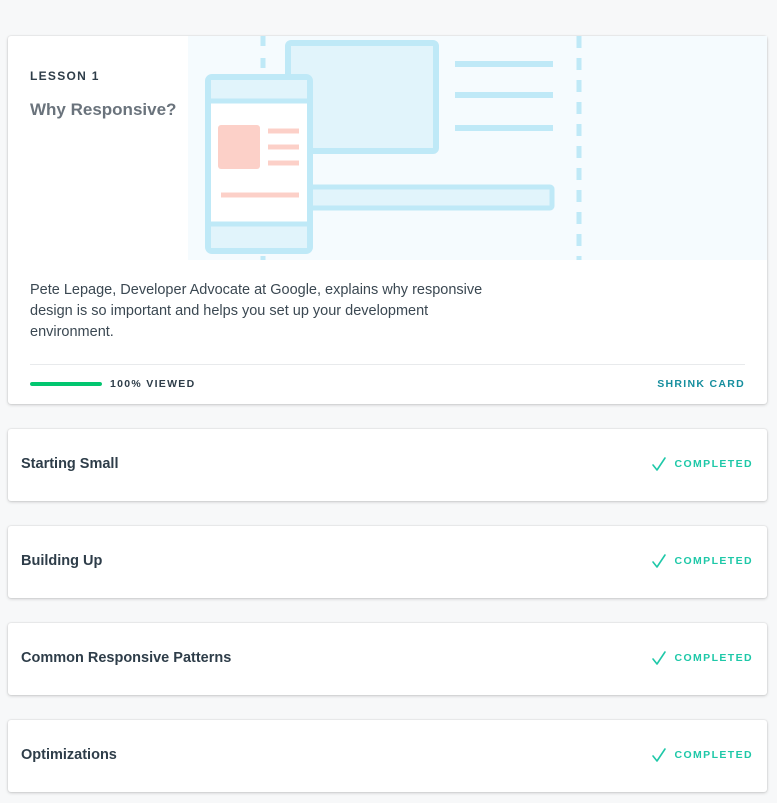 This screenshot has height=803, width=777. Describe the element at coordinates (387, 756) in the screenshot. I see `lesson-row: Optimizations COMPLETED` at that location.